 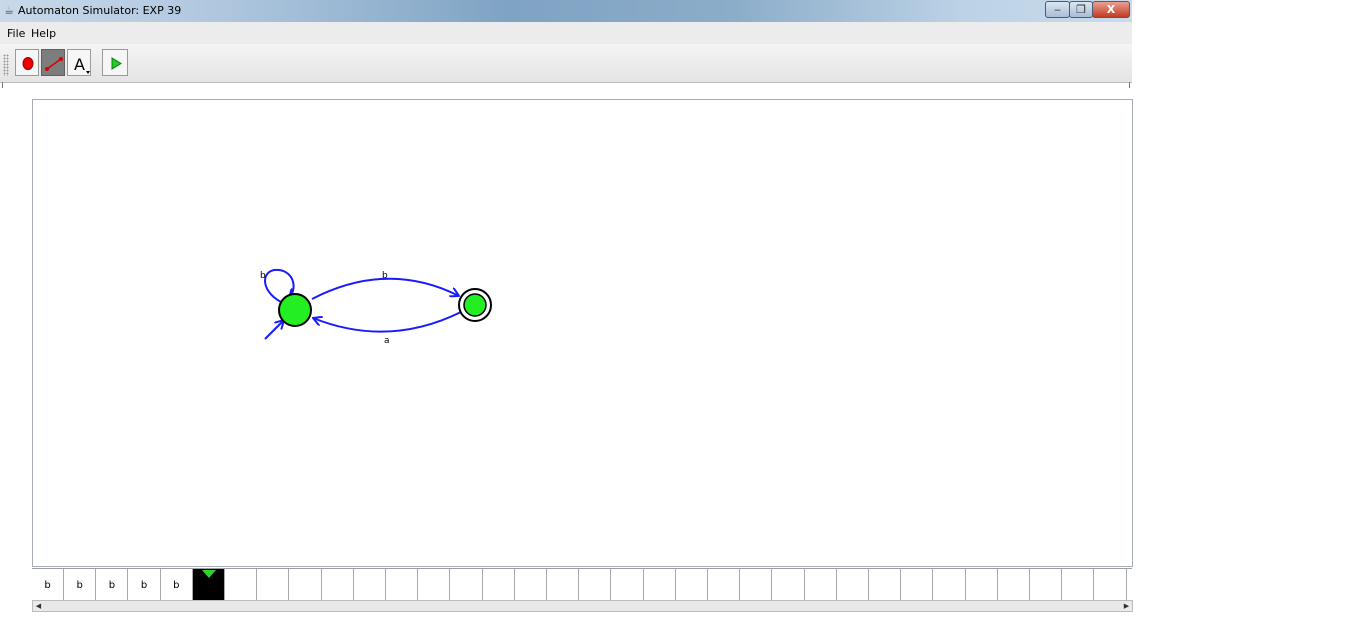 What do you see at coordinates (387, 322) in the screenshot?
I see `transition-q1-q0` at bounding box center [387, 322].